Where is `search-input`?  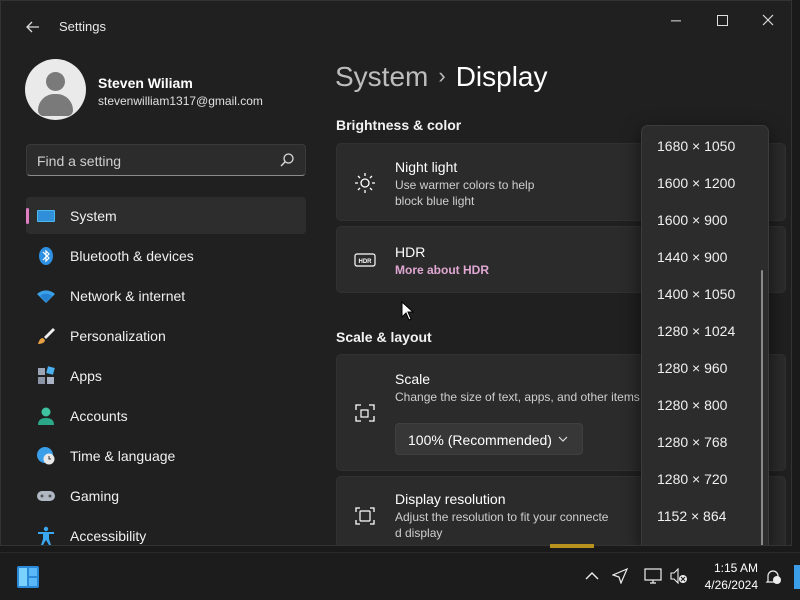
search-input is located at coordinates (152, 161).